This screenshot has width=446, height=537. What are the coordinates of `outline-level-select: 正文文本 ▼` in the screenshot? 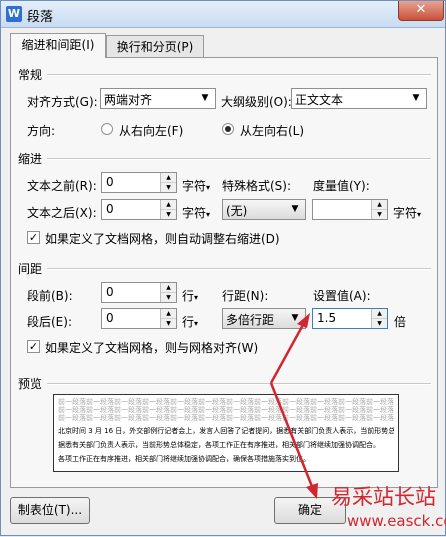 It's located at (359, 98).